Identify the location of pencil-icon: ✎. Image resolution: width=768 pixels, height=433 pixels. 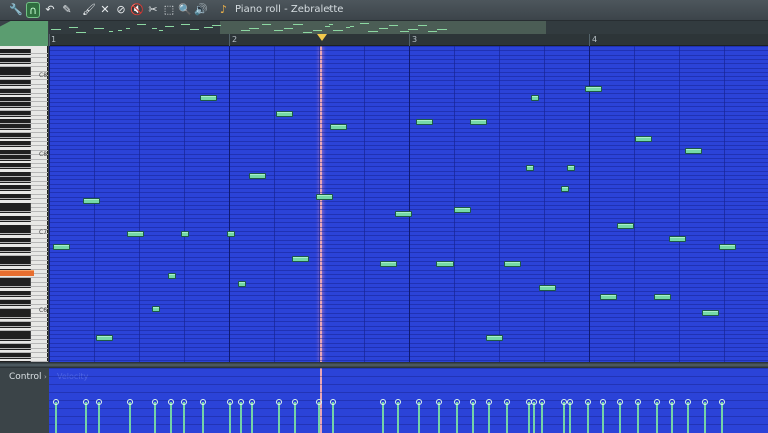
(67, 10).